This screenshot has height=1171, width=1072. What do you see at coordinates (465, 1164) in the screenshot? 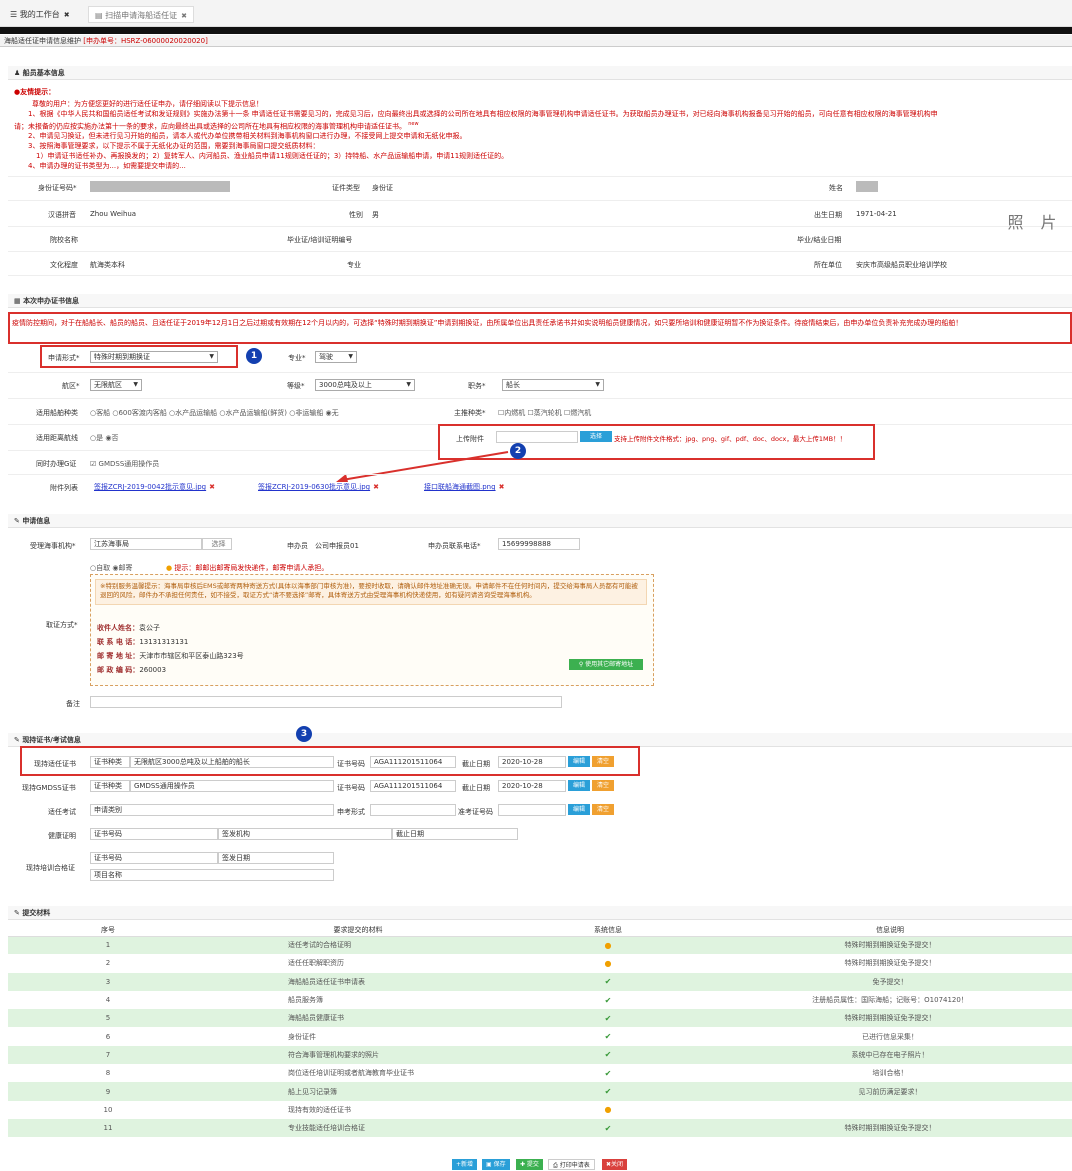
I see `new-button: +新增` at bounding box center [465, 1164].